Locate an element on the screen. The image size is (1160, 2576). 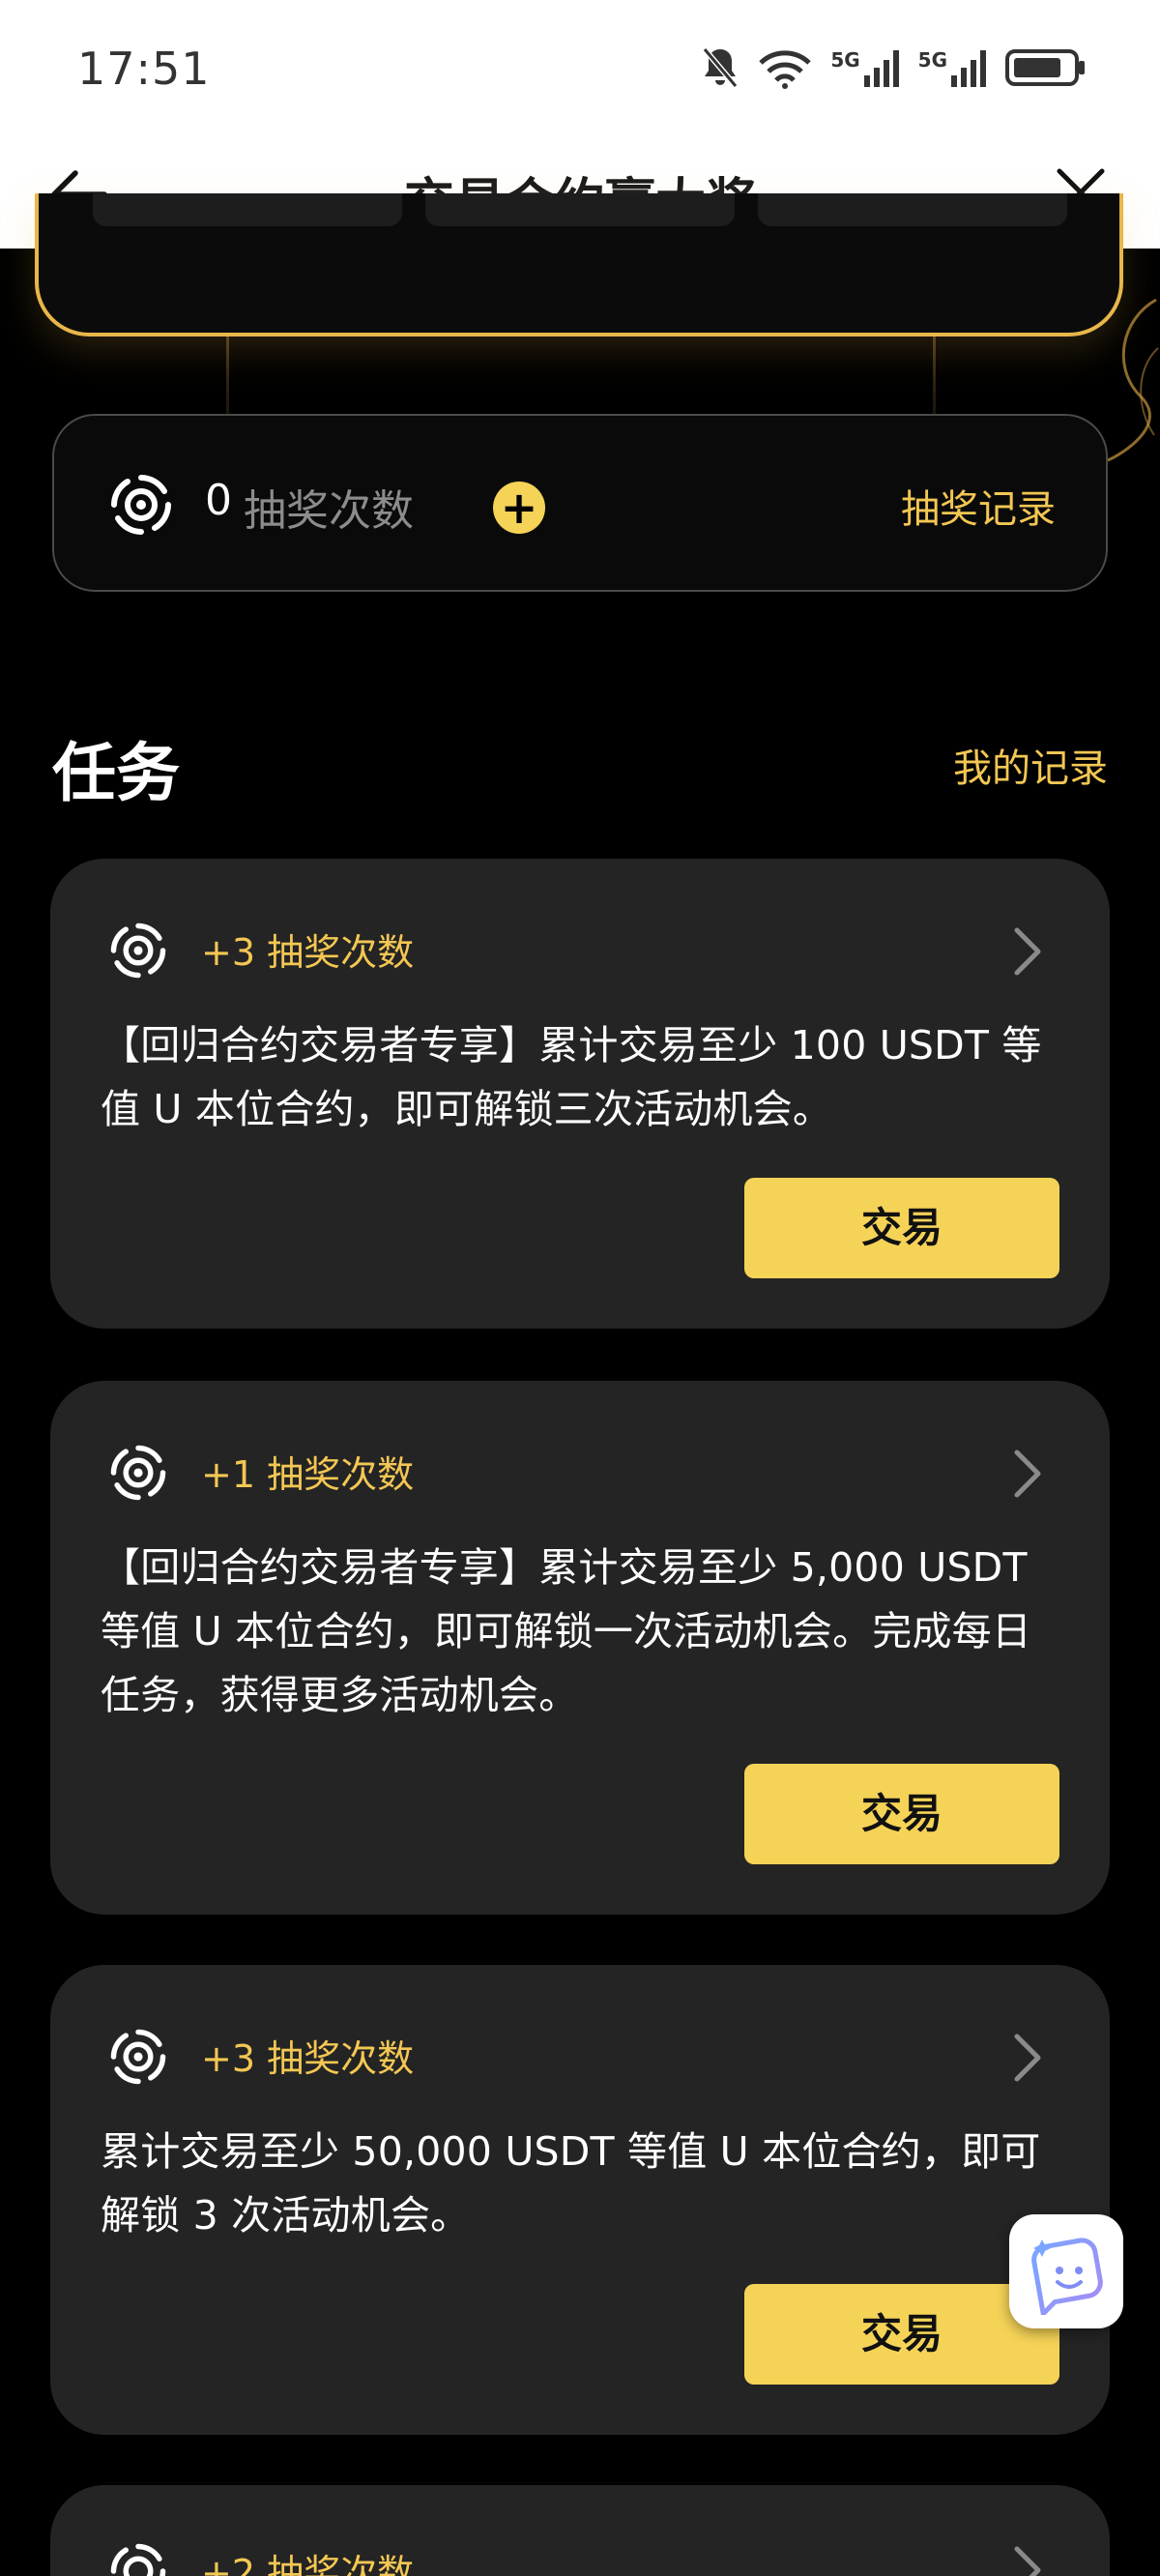
lottery-count-bar: 0 抽奖次数 + 抽奖记录 is located at coordinates (580, 503).